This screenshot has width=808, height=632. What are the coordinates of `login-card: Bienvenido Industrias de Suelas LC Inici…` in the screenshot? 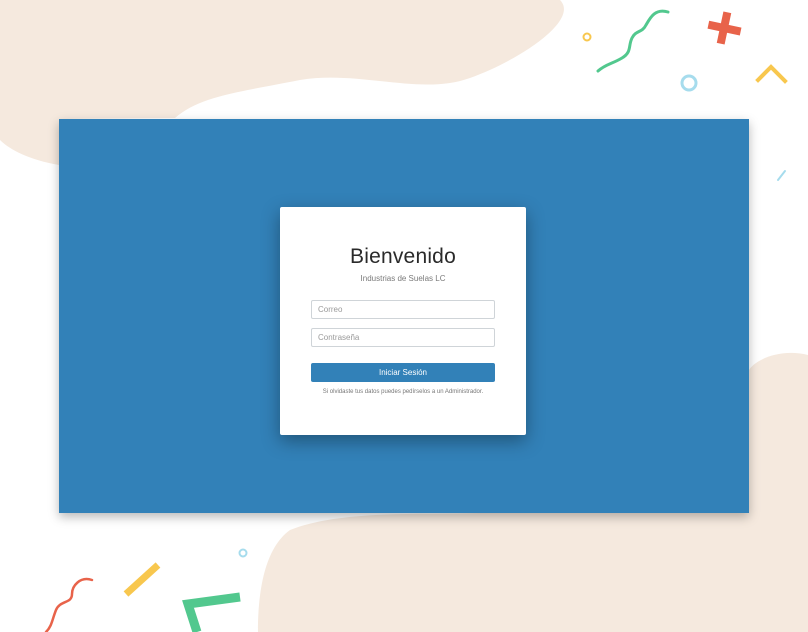 It's located at (403, 321).